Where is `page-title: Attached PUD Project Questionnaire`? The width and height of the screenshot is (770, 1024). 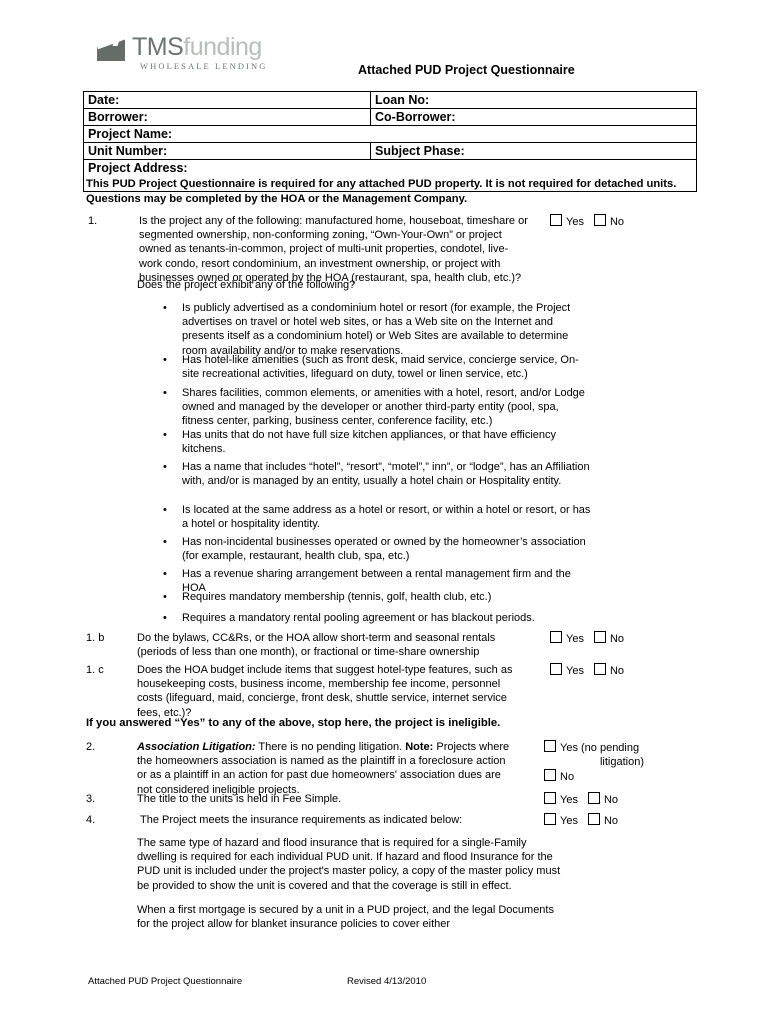
page-title: Attached PUD Project Questionnaire is located at coordinates (466, 70).